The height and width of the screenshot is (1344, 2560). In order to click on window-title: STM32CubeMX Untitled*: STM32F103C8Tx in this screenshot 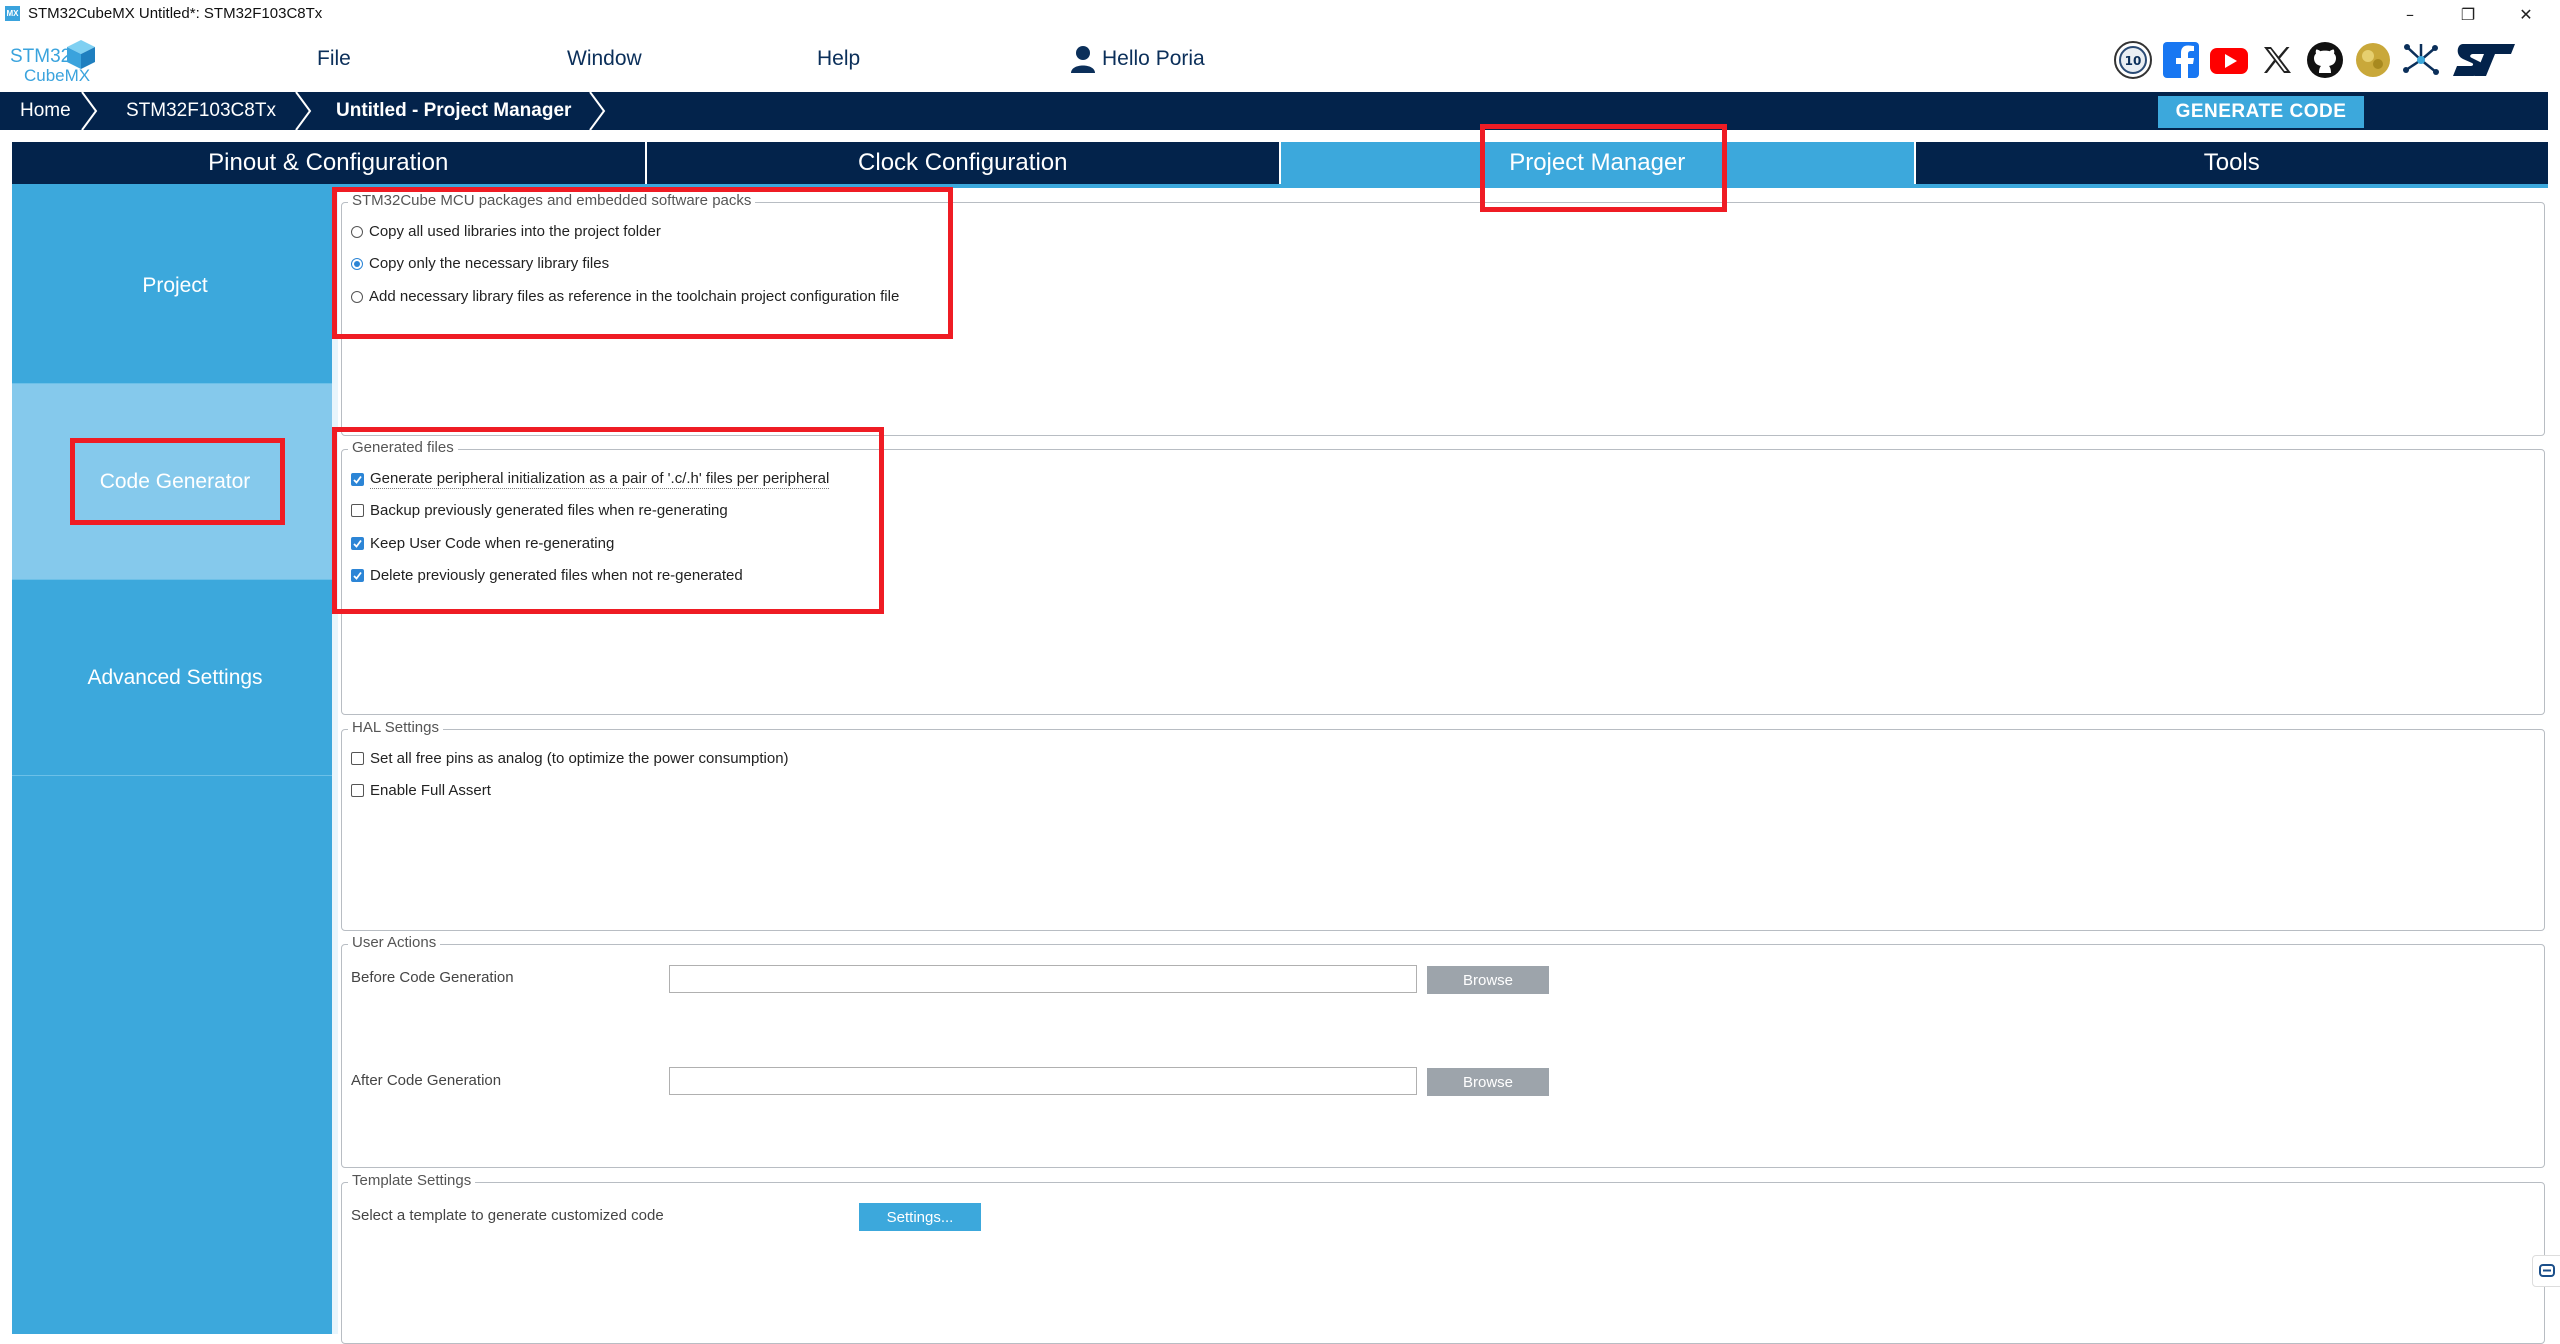, I will do `click(175, 13)`.